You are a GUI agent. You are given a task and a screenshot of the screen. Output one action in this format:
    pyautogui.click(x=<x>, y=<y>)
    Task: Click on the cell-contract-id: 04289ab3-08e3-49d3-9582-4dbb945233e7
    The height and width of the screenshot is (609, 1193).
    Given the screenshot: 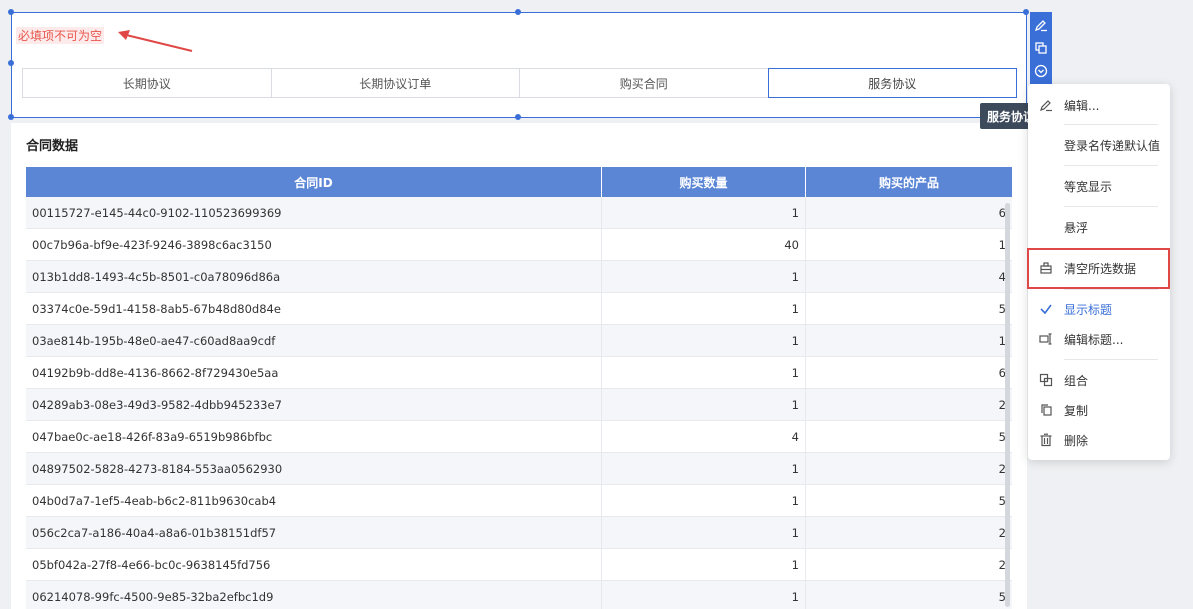 What is the action you would take?
    pyautogui.click(x=314, y=404)
    